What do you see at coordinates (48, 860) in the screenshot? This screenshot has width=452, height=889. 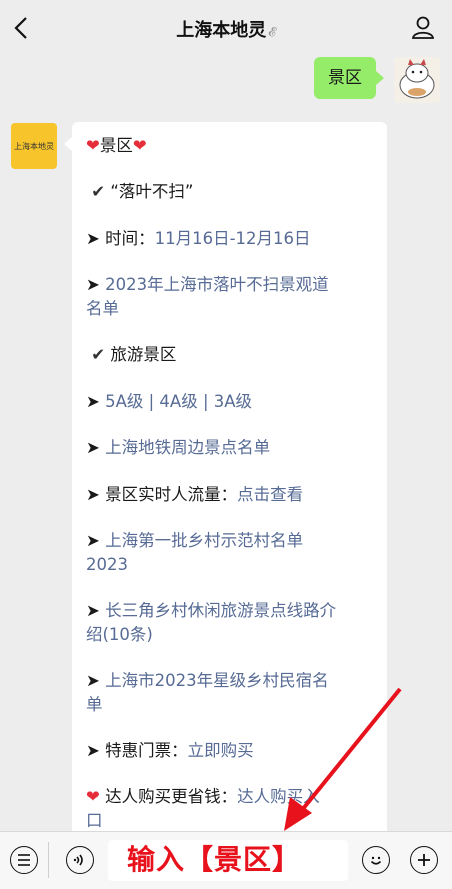 I see `divider` at bounding box center [48, 860].